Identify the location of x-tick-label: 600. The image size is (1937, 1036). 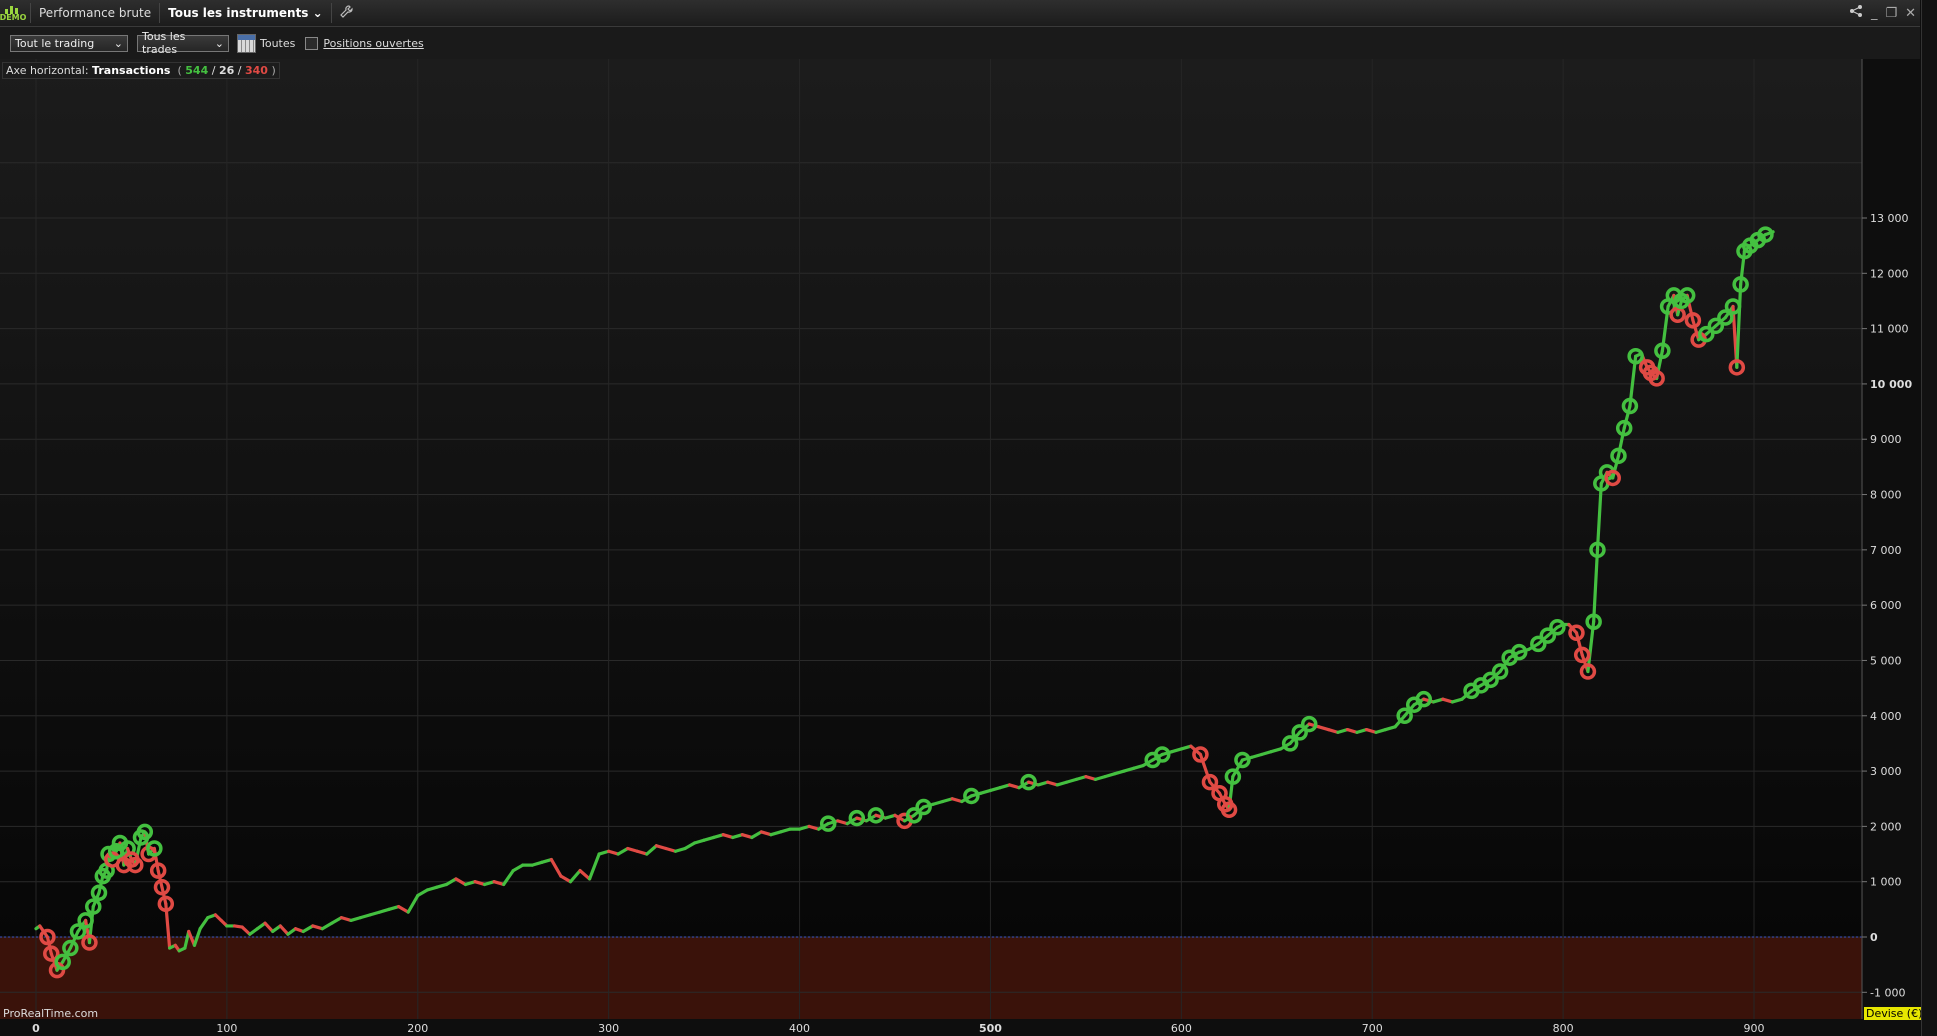
(1181, 1028).